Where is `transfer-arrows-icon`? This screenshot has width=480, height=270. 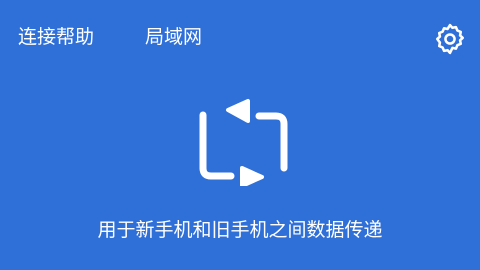
transfer-arrows-icon is located at coordinates (241, 141).